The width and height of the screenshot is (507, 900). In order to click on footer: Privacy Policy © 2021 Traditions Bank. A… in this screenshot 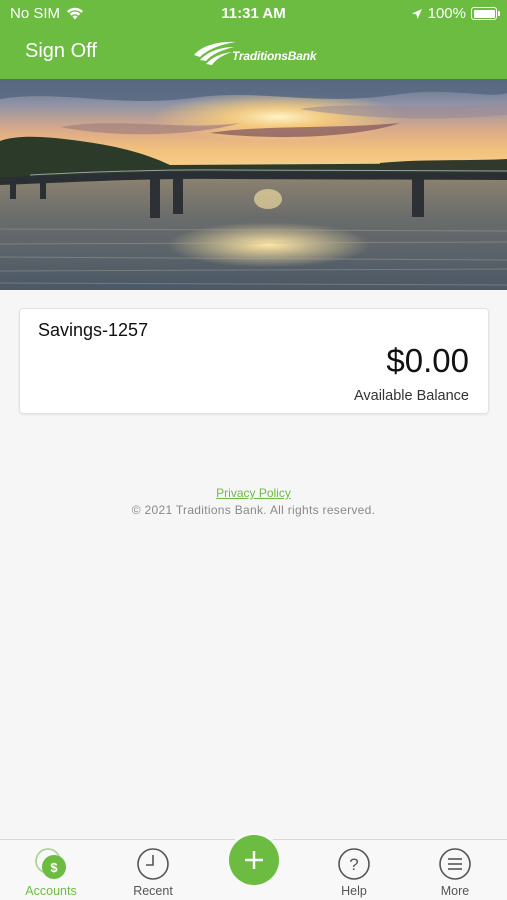, I will do `click(253, 500)`.